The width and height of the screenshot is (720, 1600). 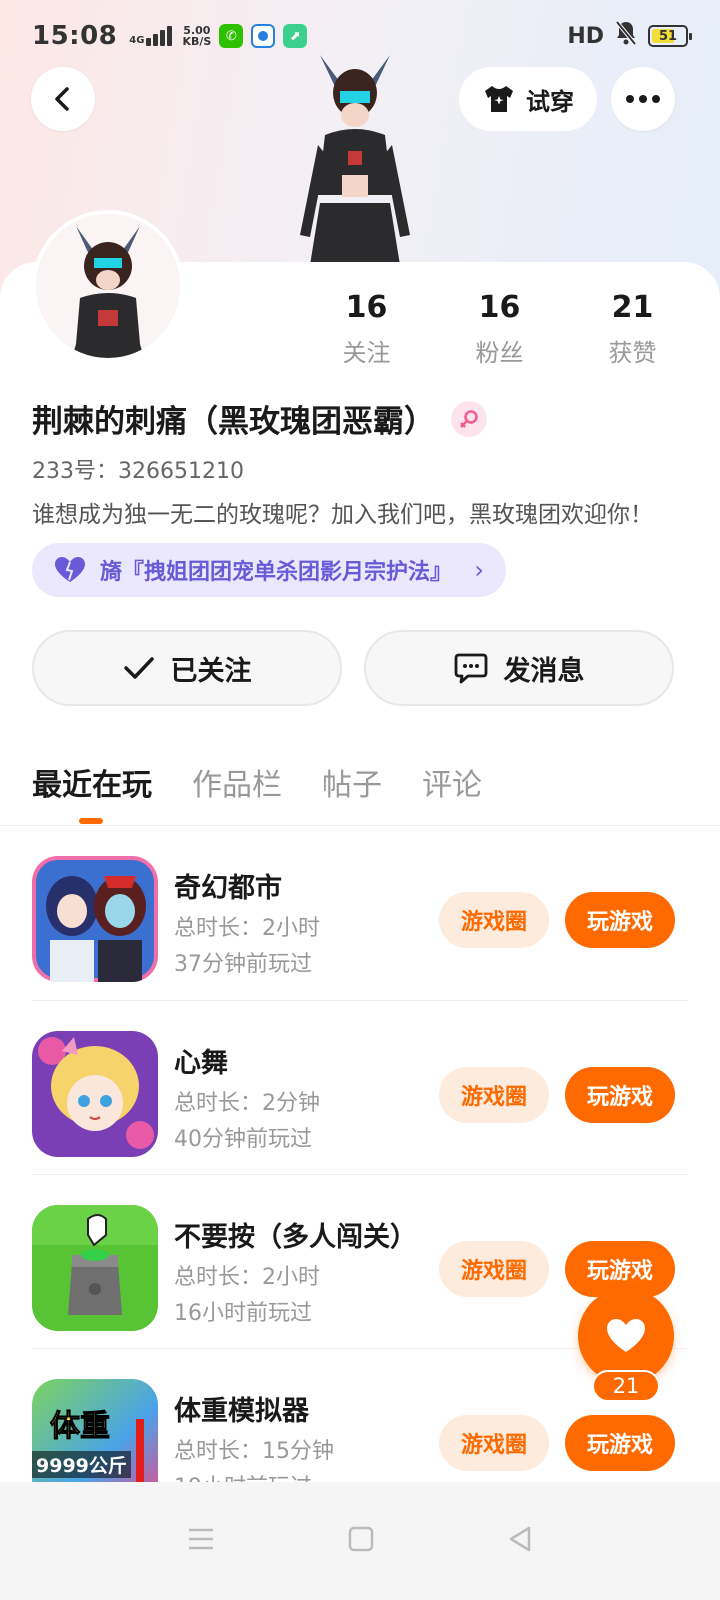 I want to click on home-square-icon, so click(x=361, y=1541).